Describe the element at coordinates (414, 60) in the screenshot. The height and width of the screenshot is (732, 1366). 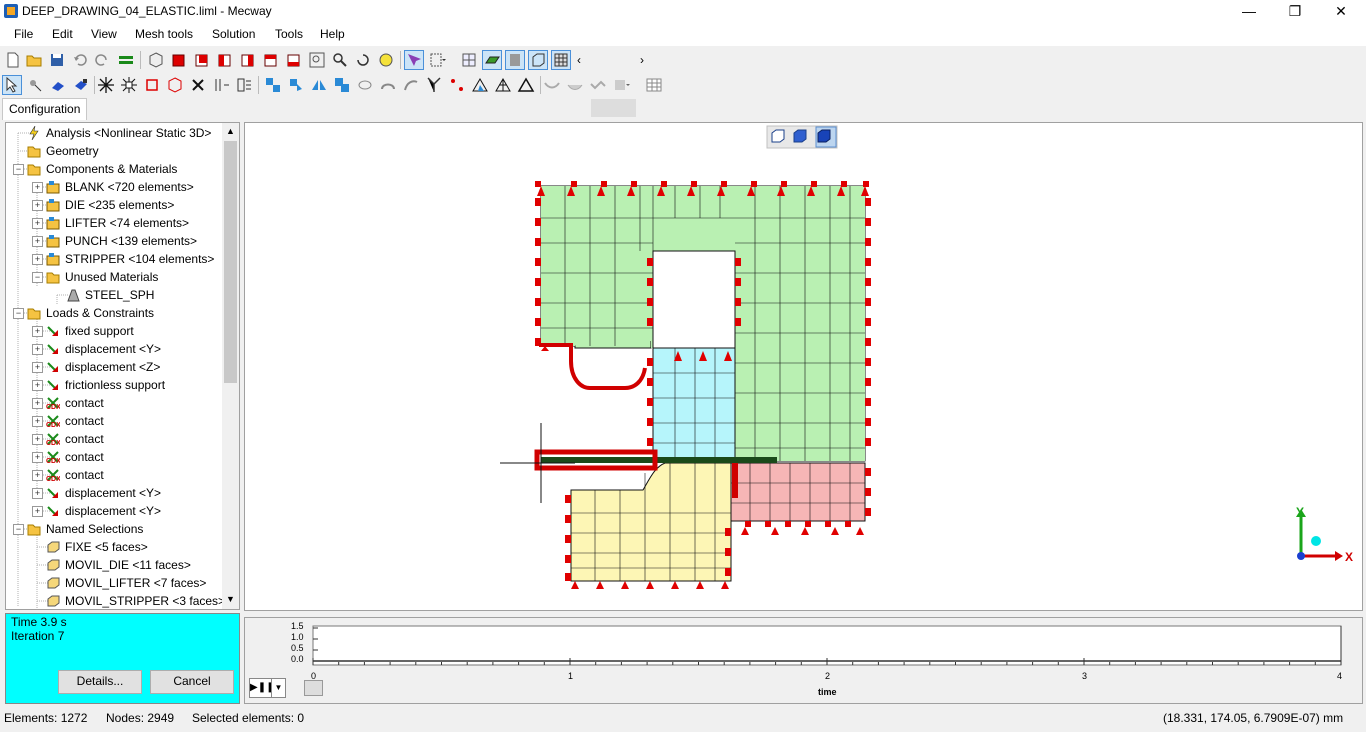
I see `select-tool-icon` at that location.